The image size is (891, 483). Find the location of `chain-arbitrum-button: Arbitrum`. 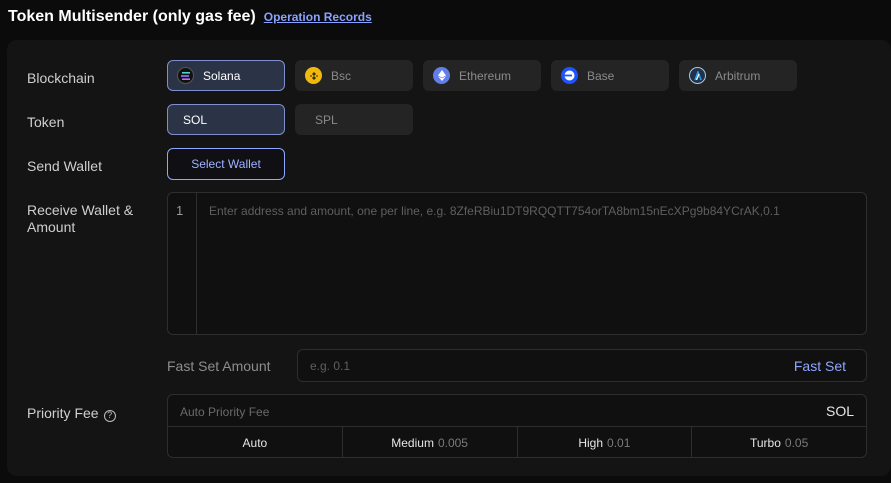

chain-arbitrum-button: Arbitrum is located at coordinates (738, 75).